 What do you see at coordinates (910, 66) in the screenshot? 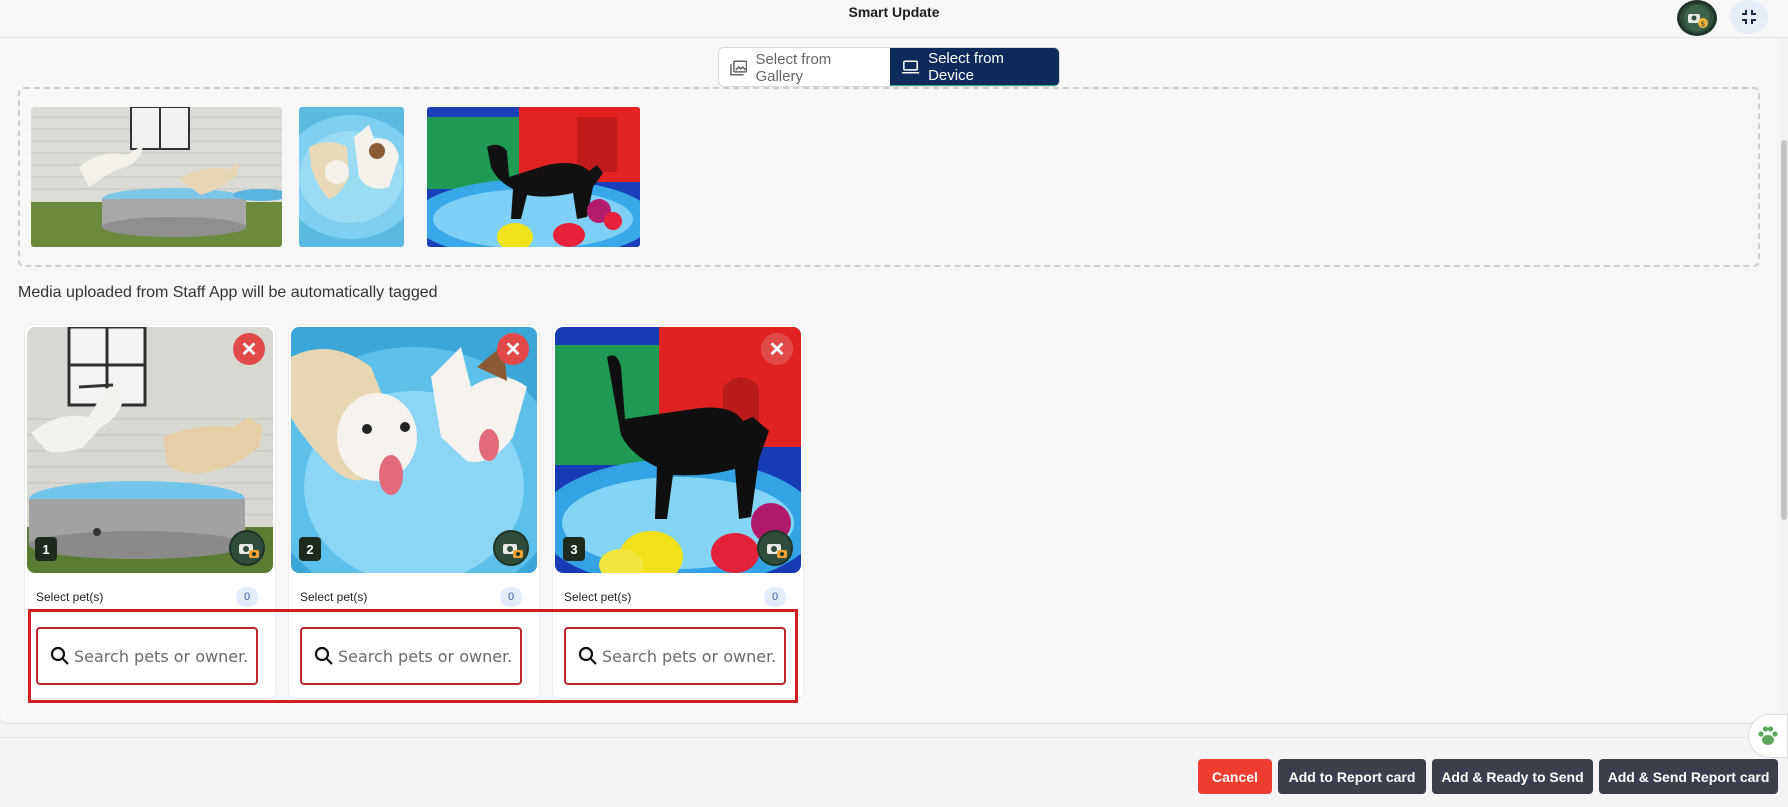
I see `laptop-icon` at bounding box center [910, 66].